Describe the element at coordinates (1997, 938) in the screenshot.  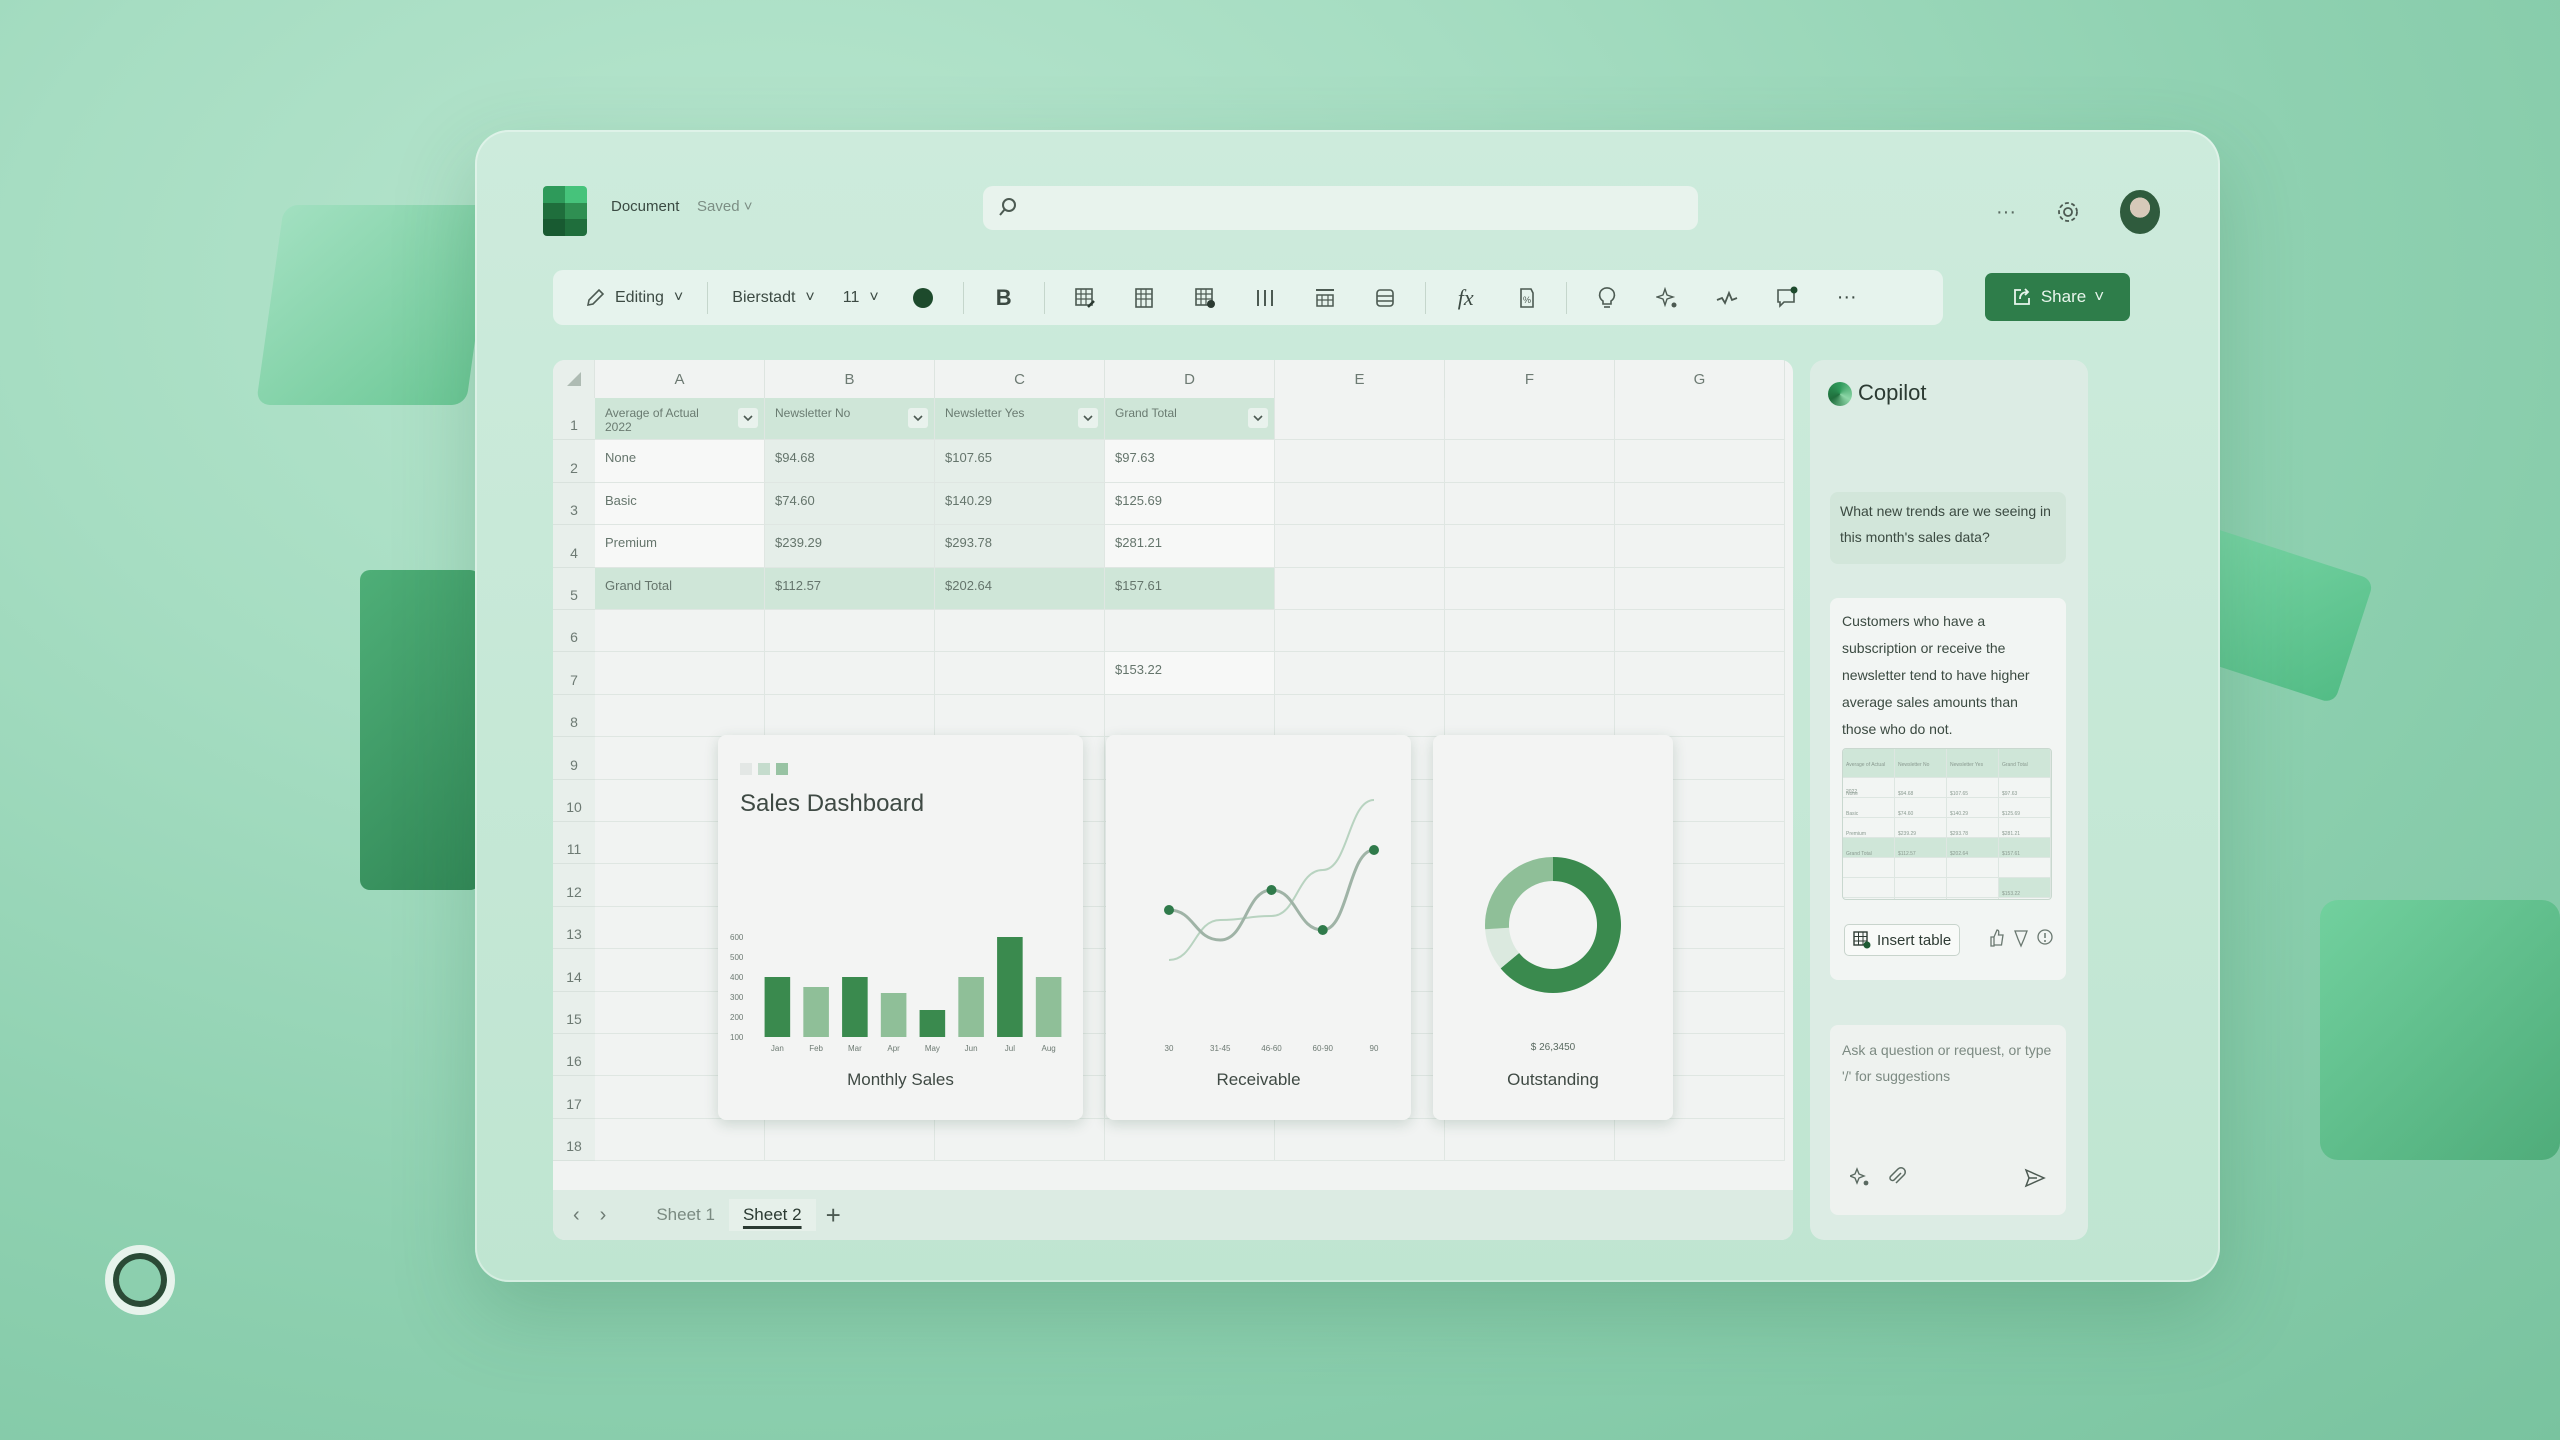
I see `thumbs-up-icon` at that location.